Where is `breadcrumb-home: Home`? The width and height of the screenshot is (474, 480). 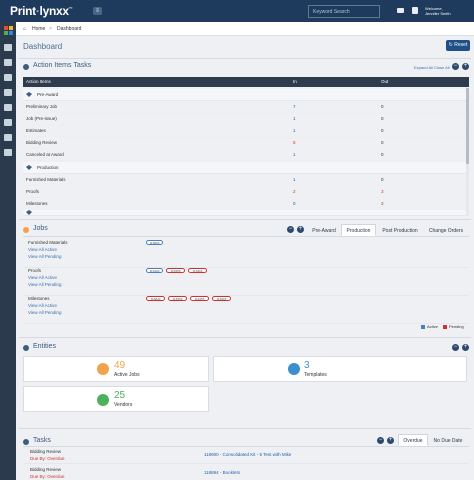 breadcrumb-home: Home is located at coordinates (38, 29).